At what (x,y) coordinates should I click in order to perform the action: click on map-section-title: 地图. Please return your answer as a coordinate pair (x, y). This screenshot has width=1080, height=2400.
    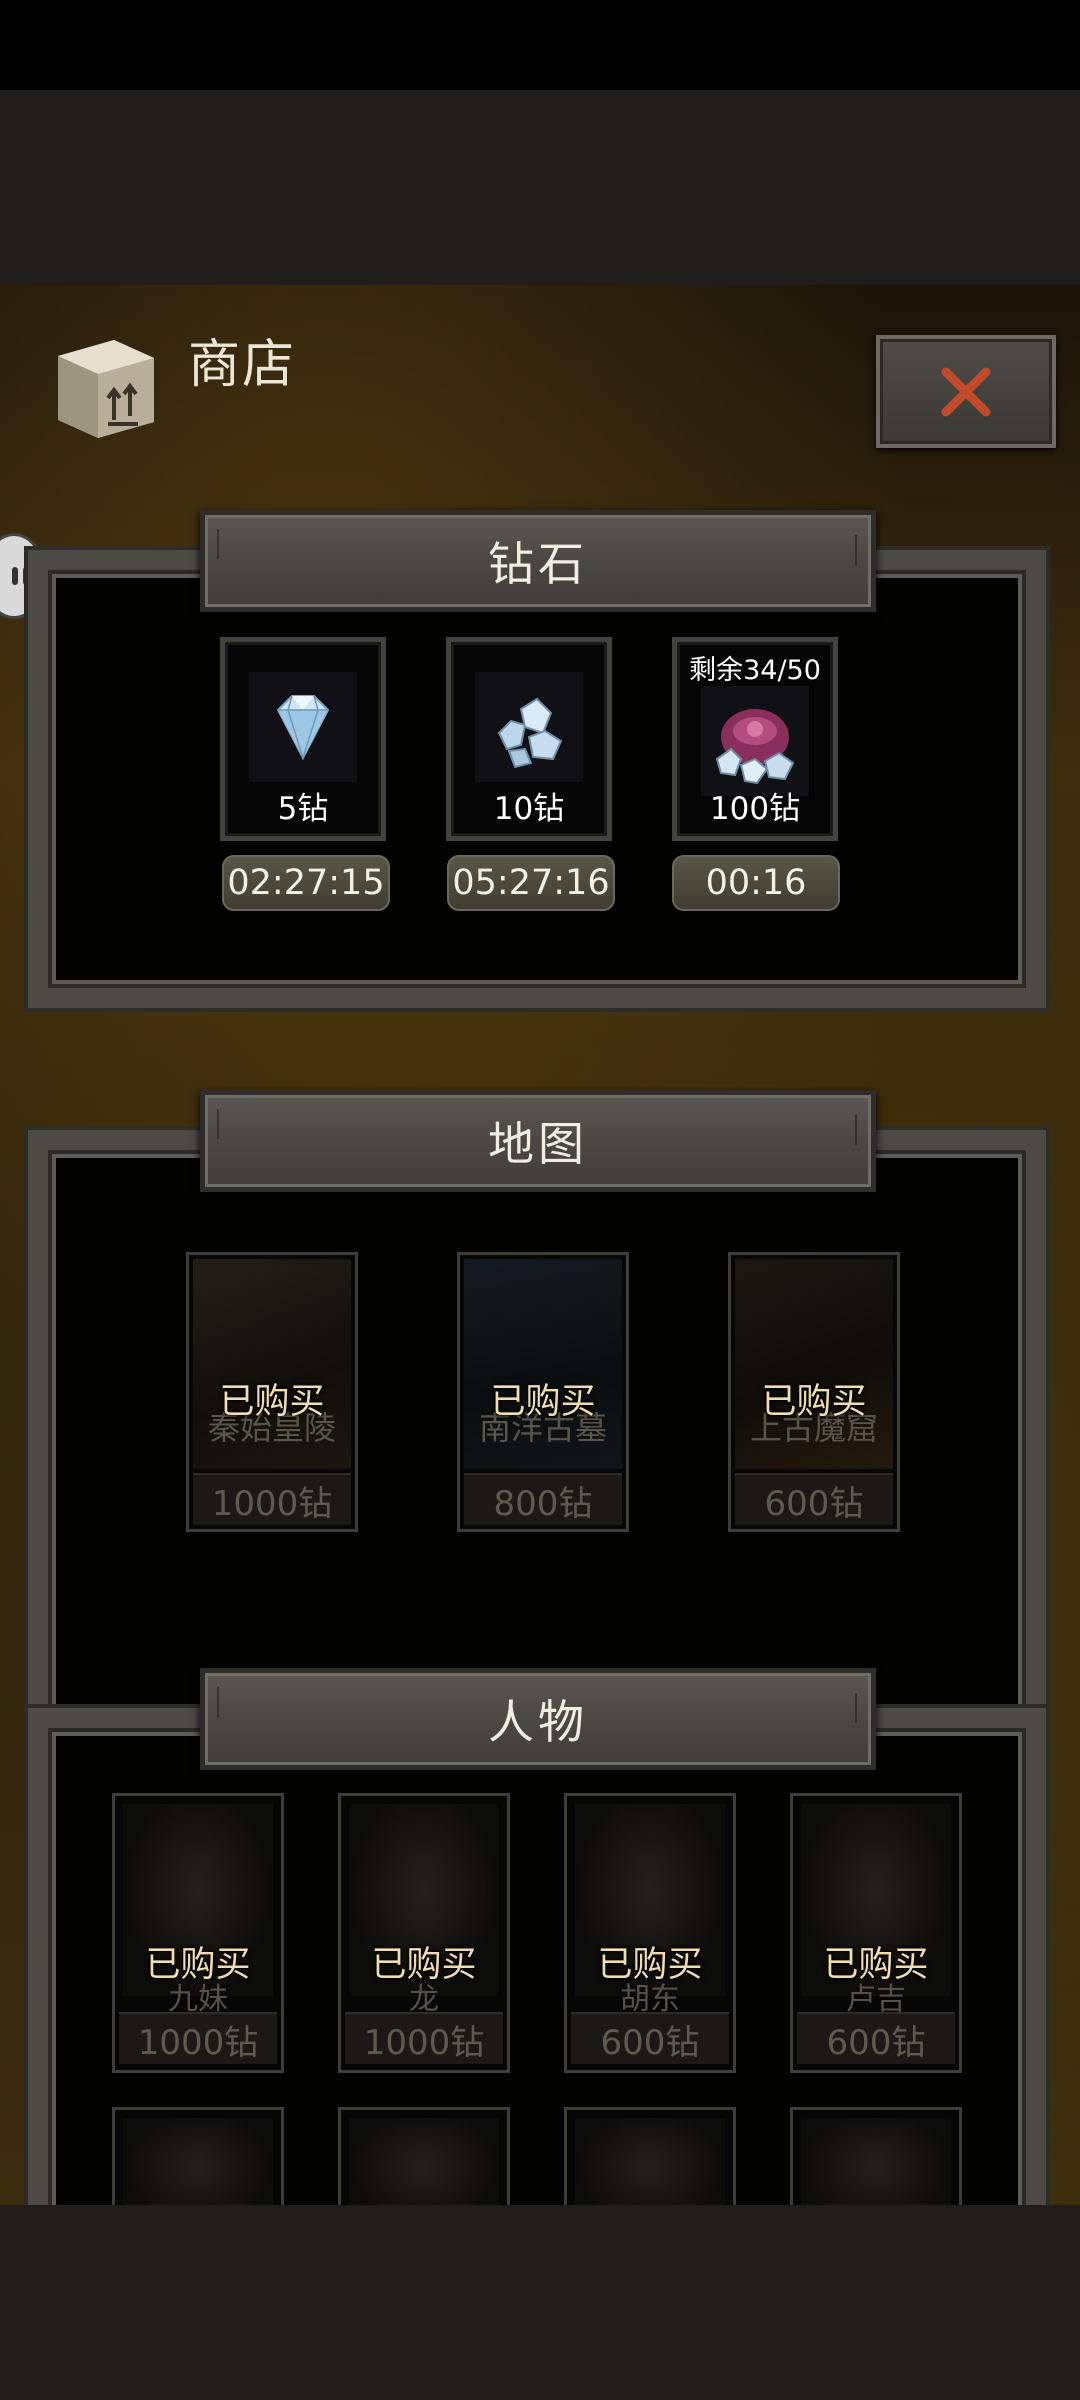
    Looking at the image, I should click on (538, 1141).